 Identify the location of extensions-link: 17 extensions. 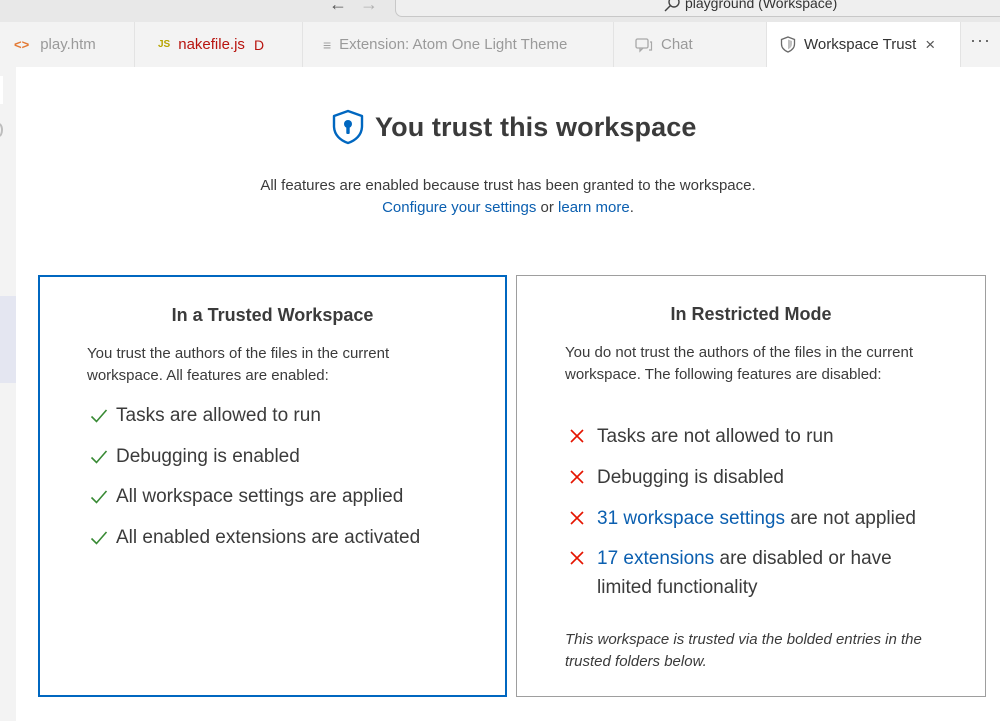
(655, 558).